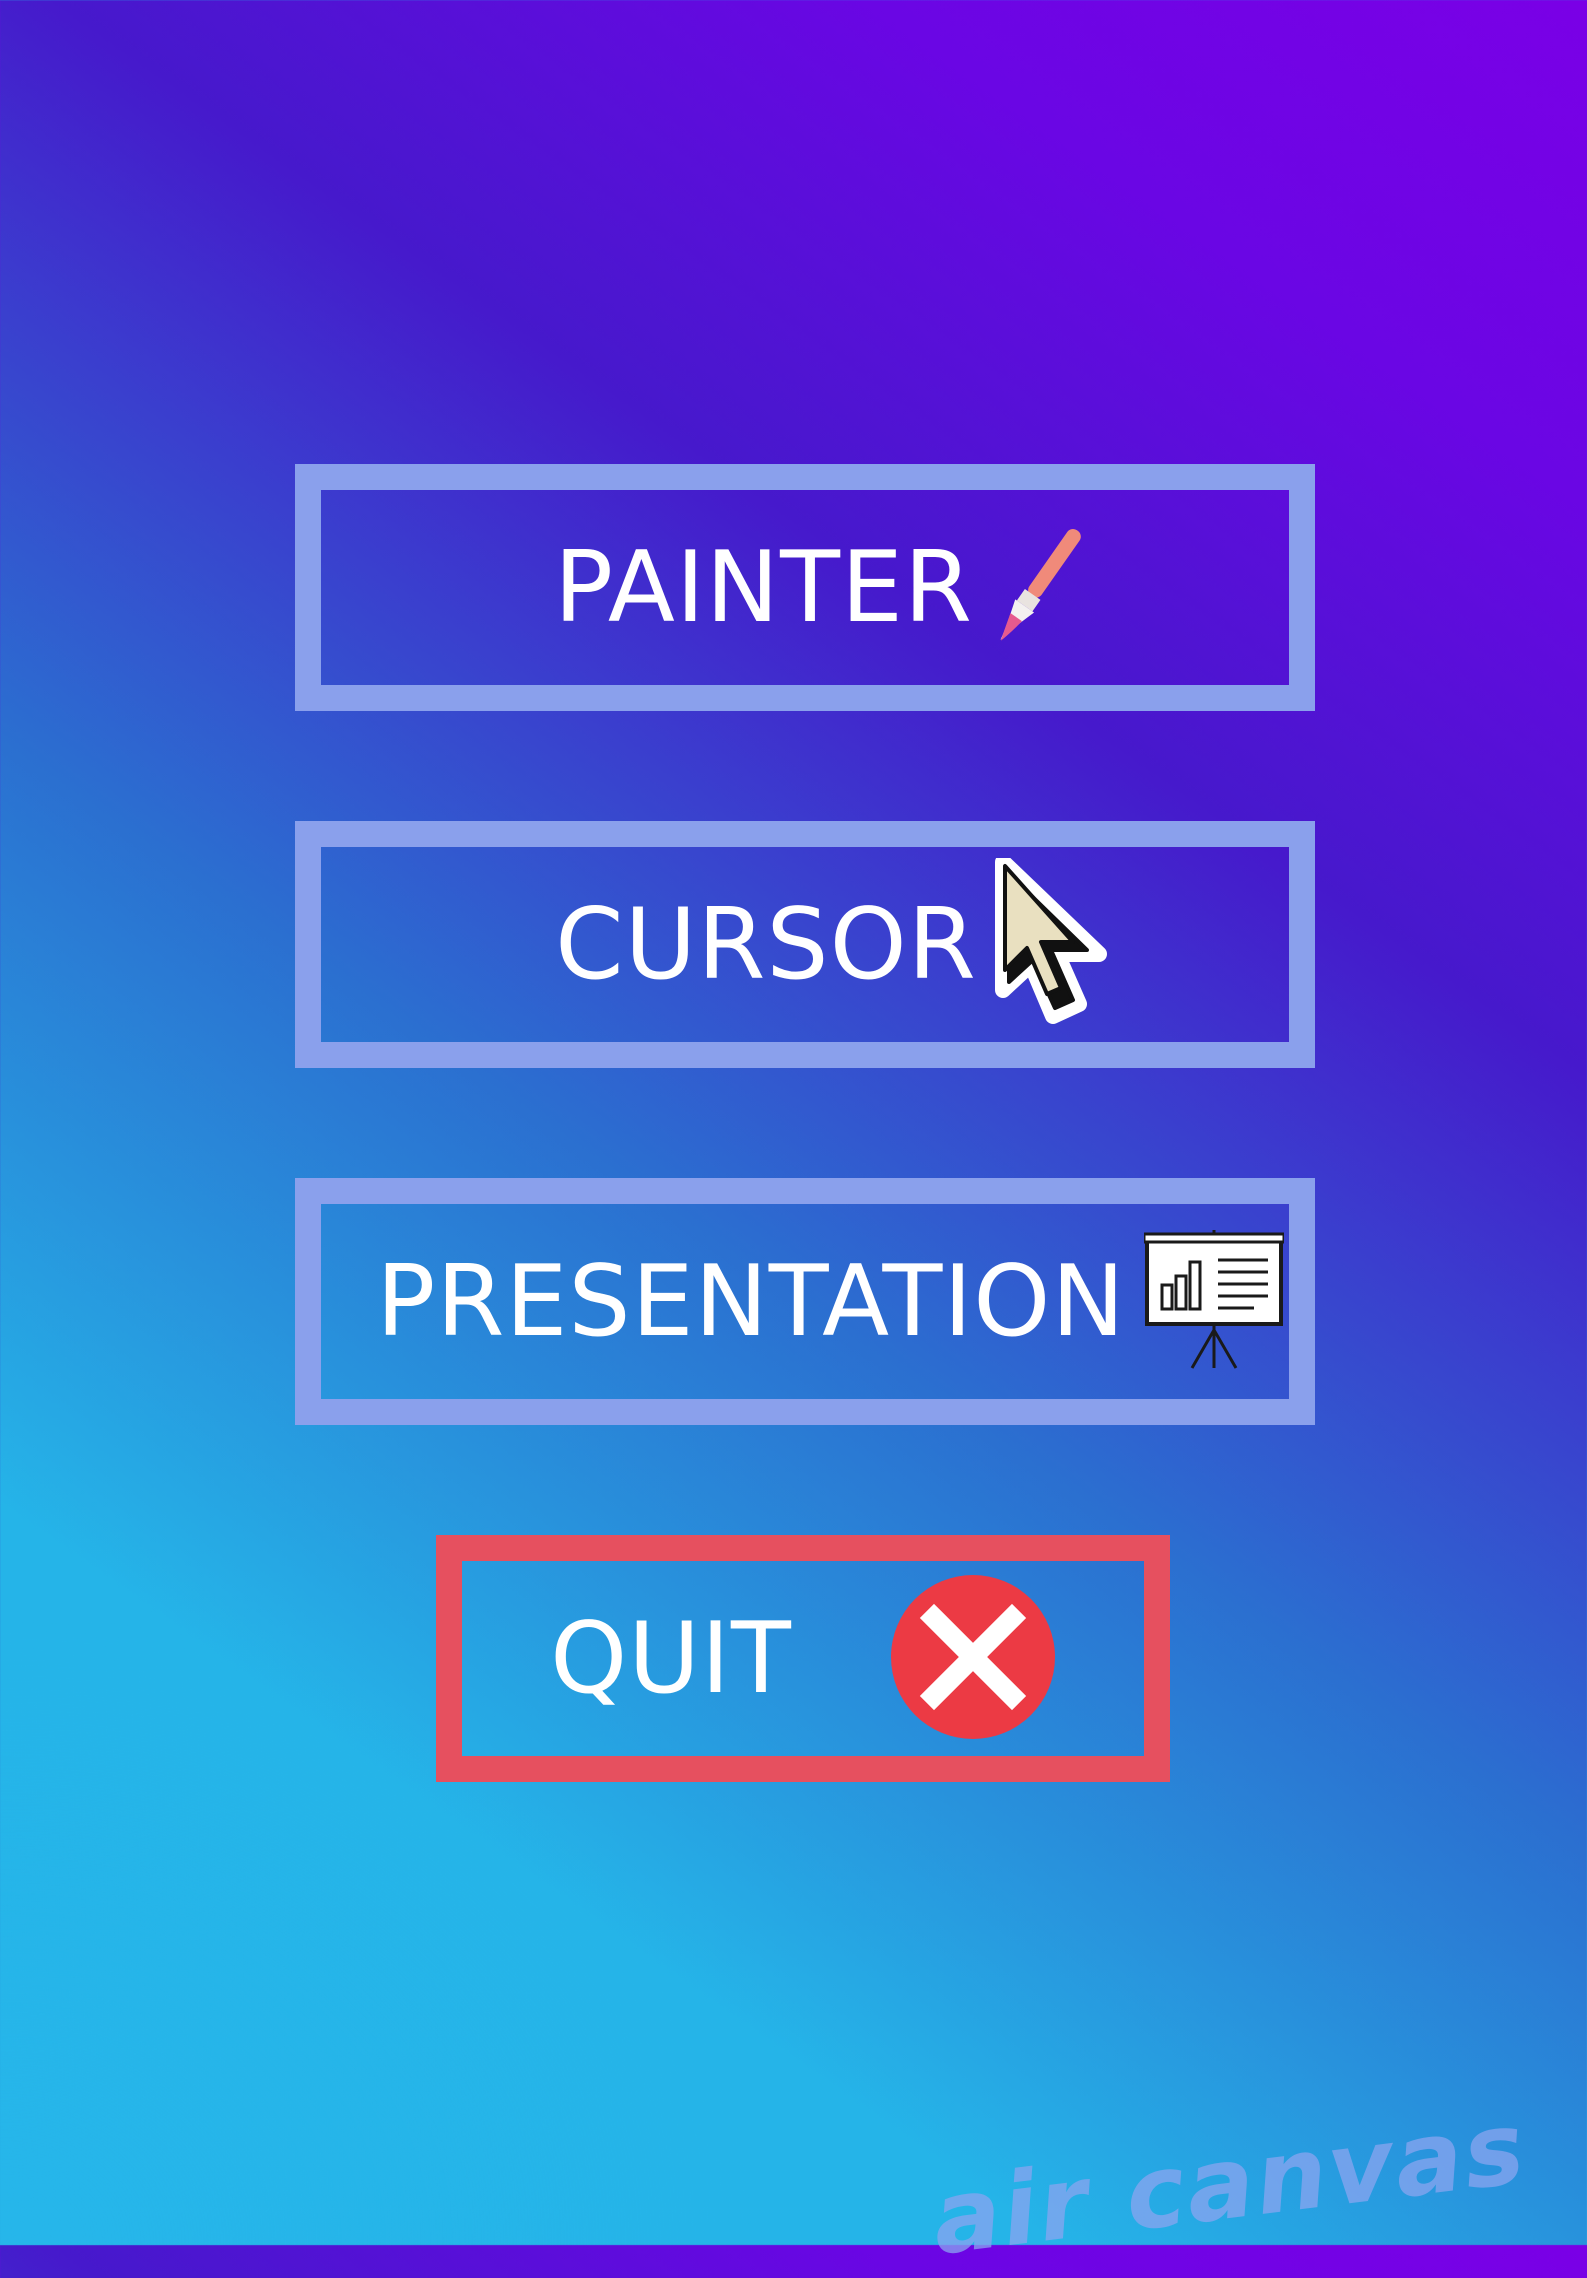 This screenshot has height=2278, width=1587. Describe the element at coordinates (766, 944) in the screenshot. I see `cursor-label: CURSOR` at that location.